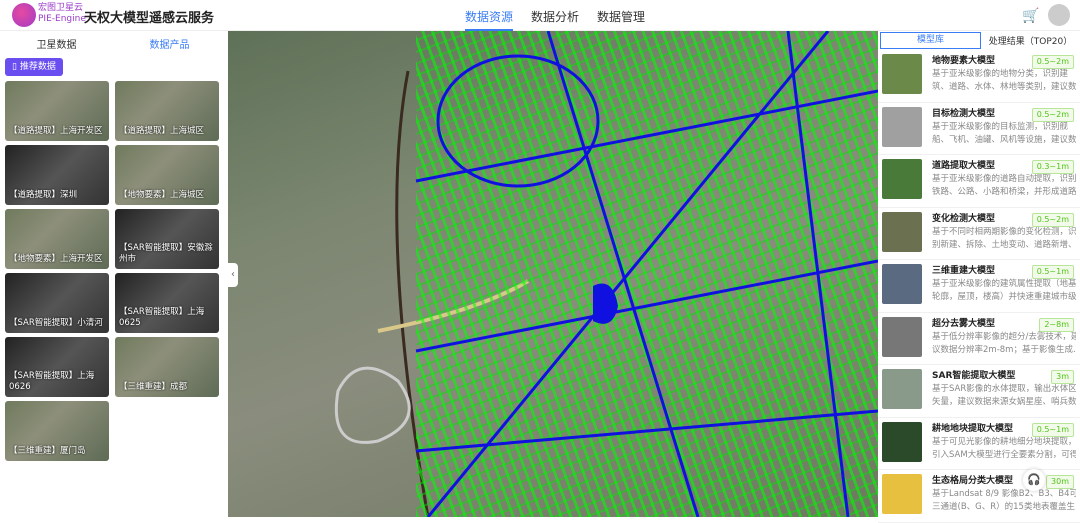  What do you see at coordinates (56, 131) in the screenshot?
I see `data-card-label: 【道路提取】上海开发区` at bounding box center [56, 131].